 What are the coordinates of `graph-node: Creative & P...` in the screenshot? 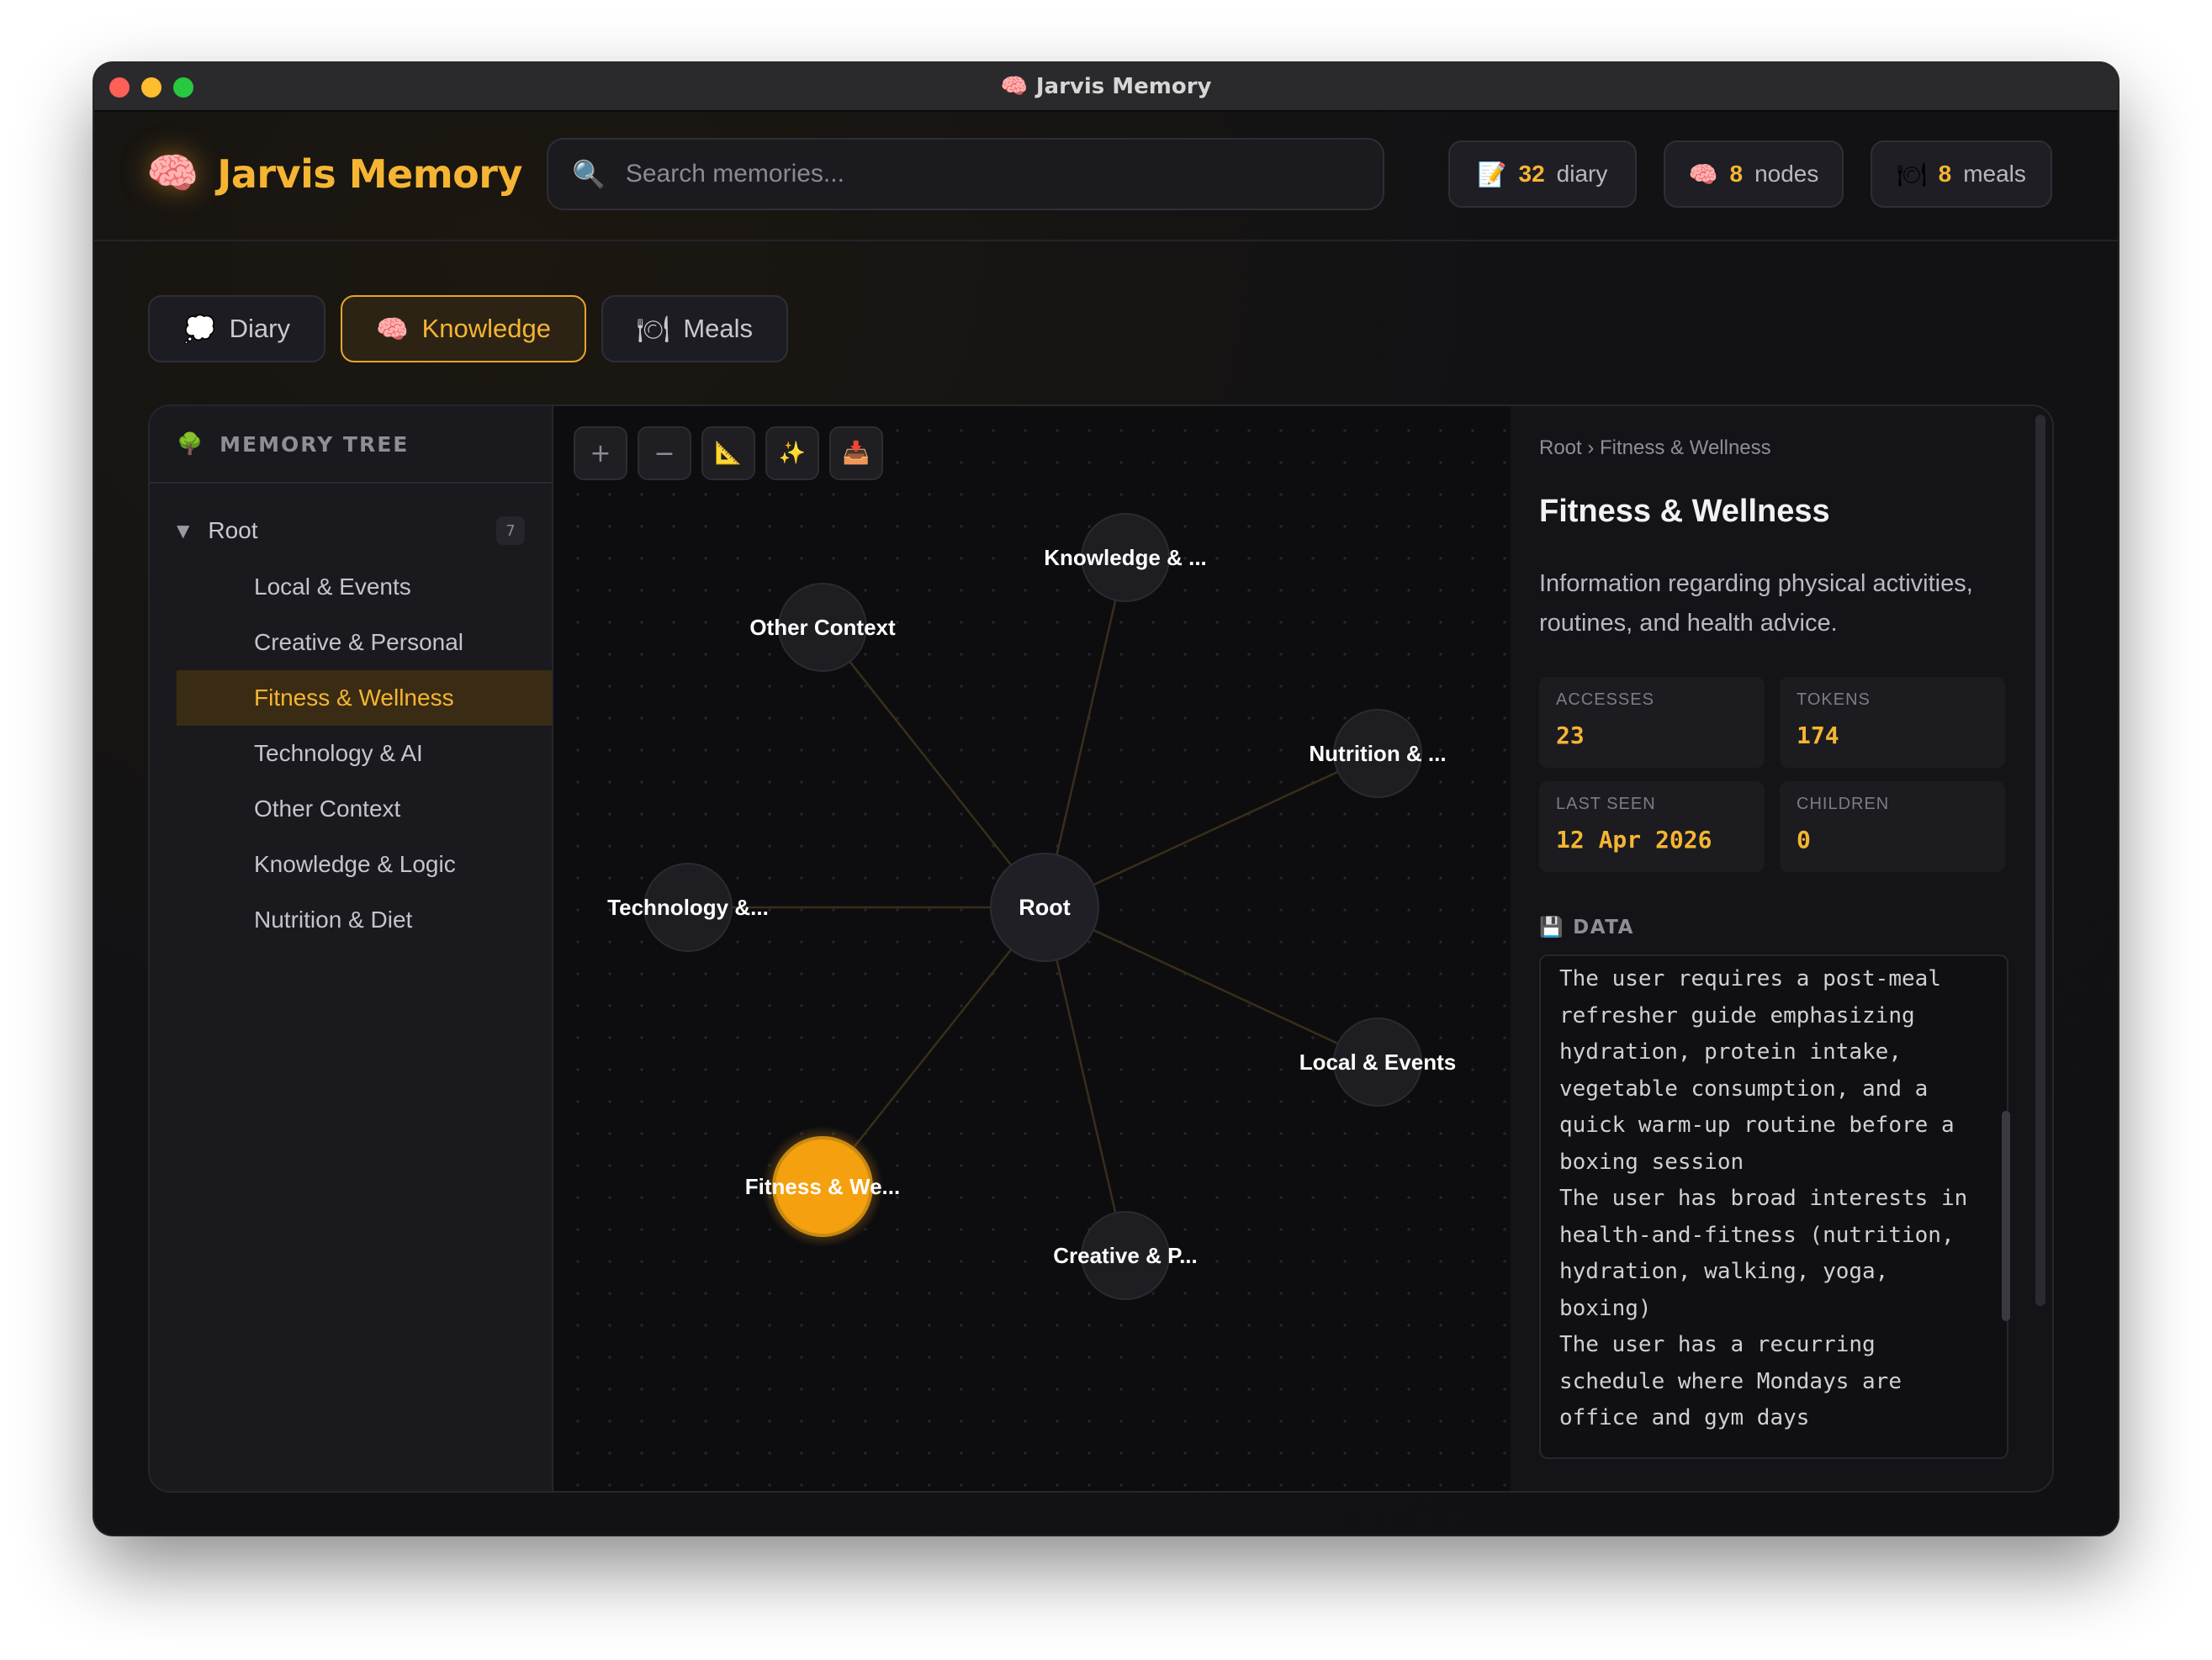 It's located at (1125, 1255).